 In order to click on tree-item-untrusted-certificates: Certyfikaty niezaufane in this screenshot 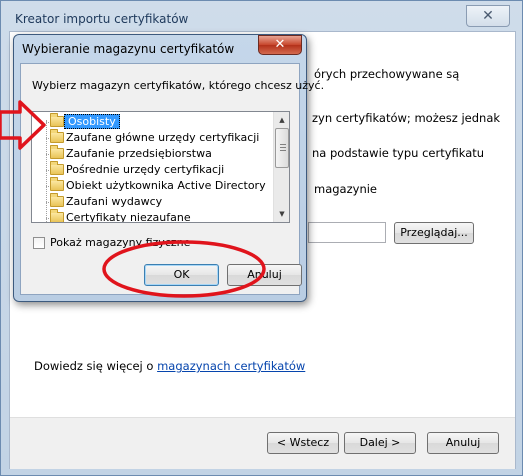, I will do `click(152, 216)`.